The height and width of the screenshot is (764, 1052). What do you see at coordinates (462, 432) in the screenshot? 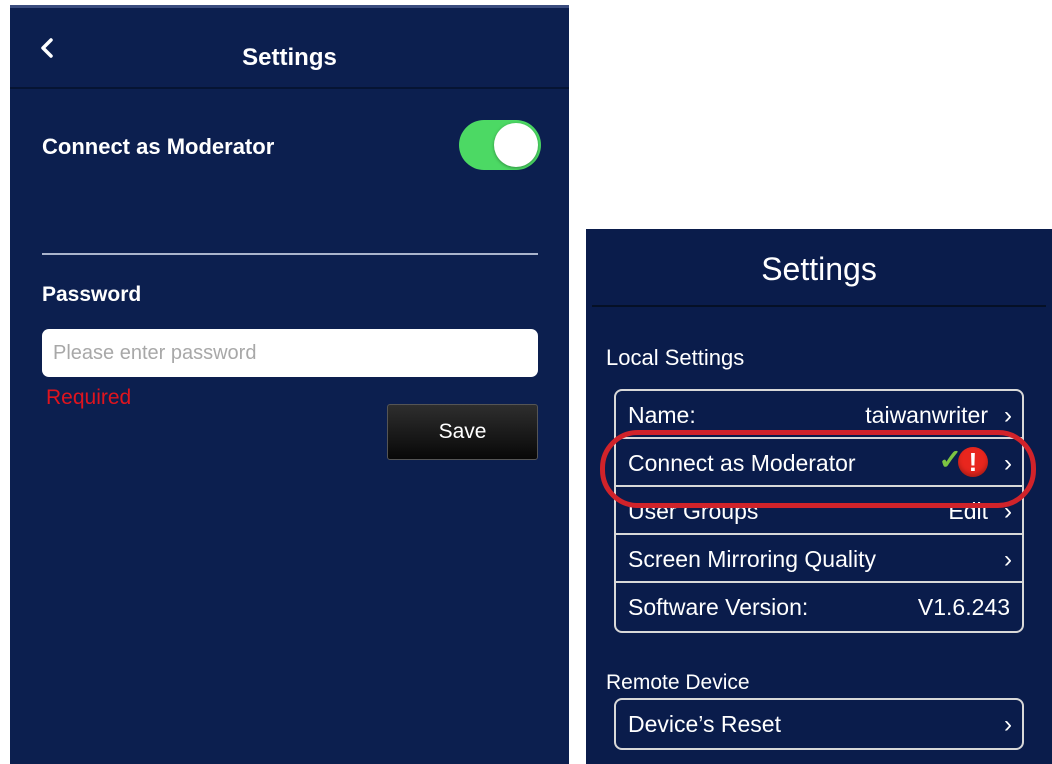
I see `save-button: Save` at bounding box center [462, 432].